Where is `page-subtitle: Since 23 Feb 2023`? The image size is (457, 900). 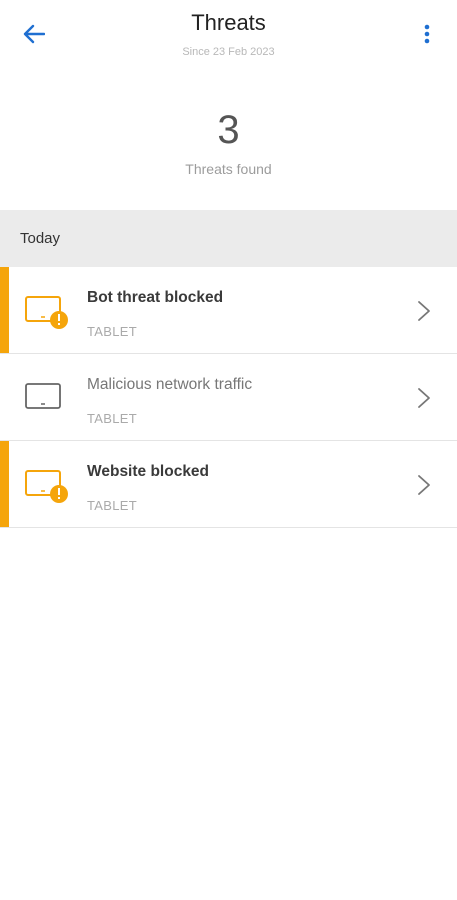 page-subtitle: Since 23 Feb 2023 is located at coordinates (228, 52).